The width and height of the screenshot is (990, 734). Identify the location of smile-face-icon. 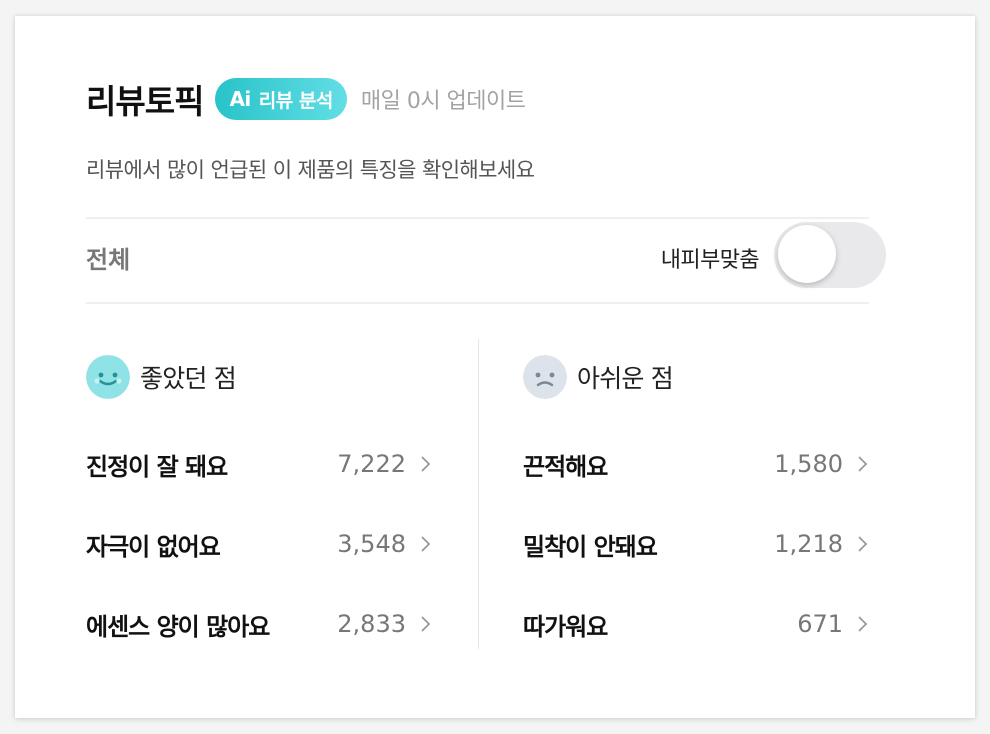
(108, 377).